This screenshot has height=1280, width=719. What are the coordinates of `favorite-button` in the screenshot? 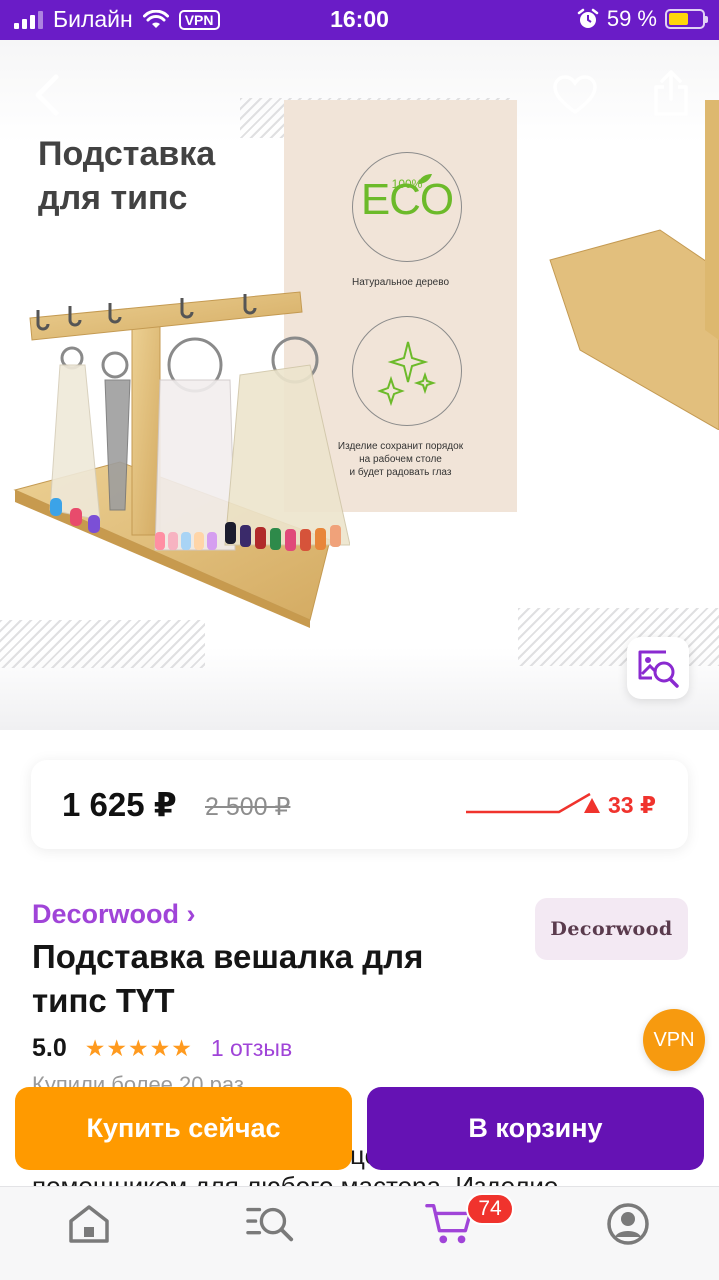 It's located at (575, 95).